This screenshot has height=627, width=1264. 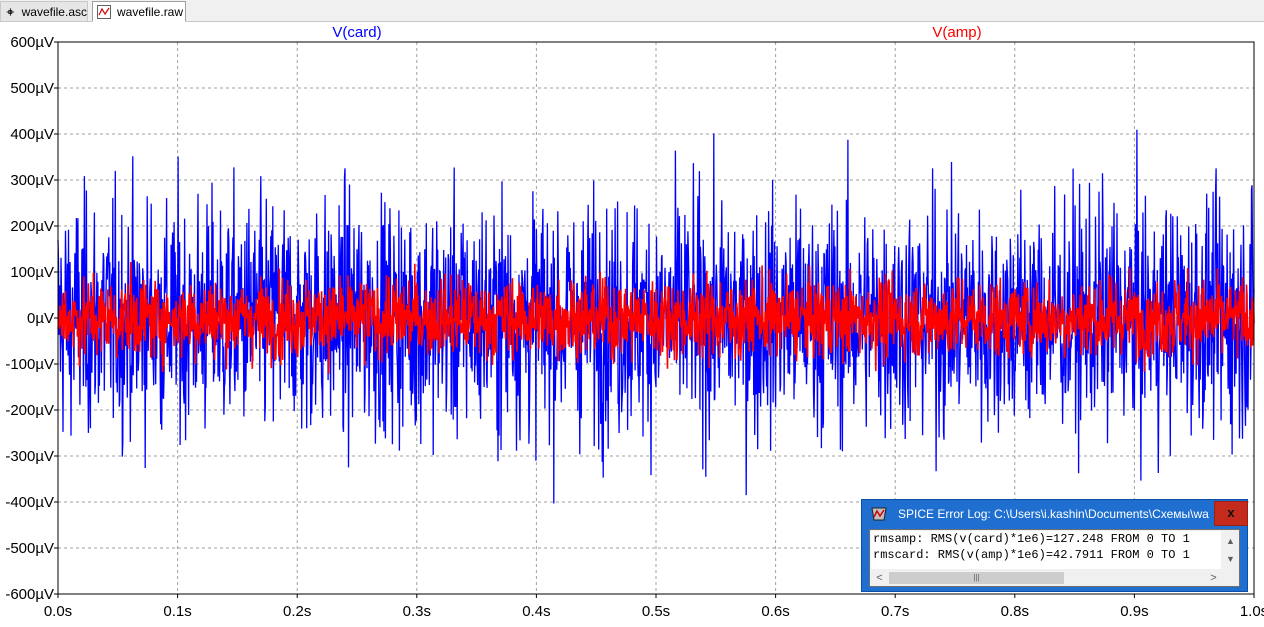 What do you see at coordinates (656, 611) in the screenshot?
I see `x-tick-label: 0.5s` at bounding box center [656, 611].